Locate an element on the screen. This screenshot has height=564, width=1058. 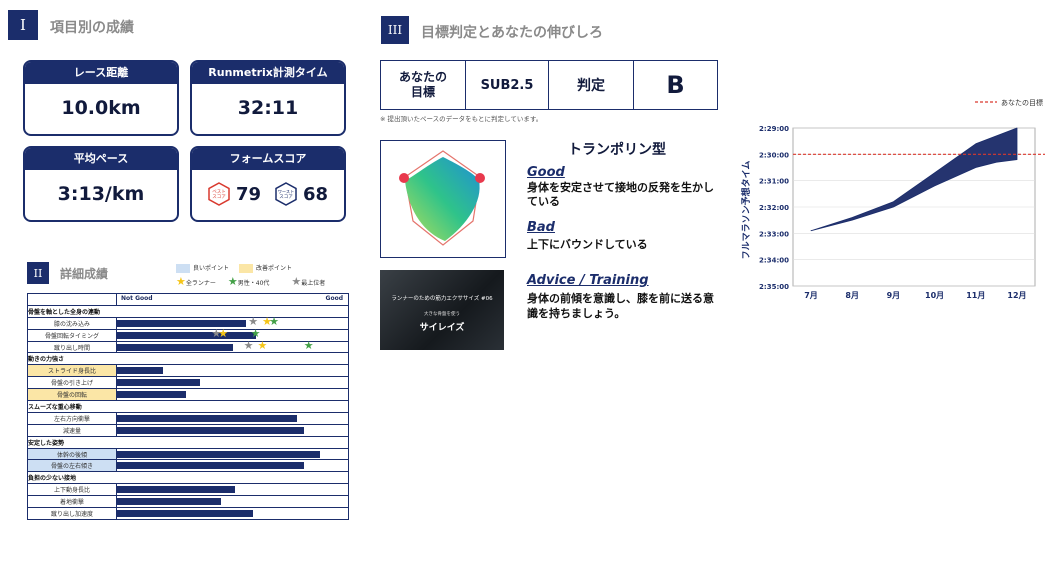
detail-group-row: 骨盤を軸とした全身の連動 is located at coordinates (188, 311).